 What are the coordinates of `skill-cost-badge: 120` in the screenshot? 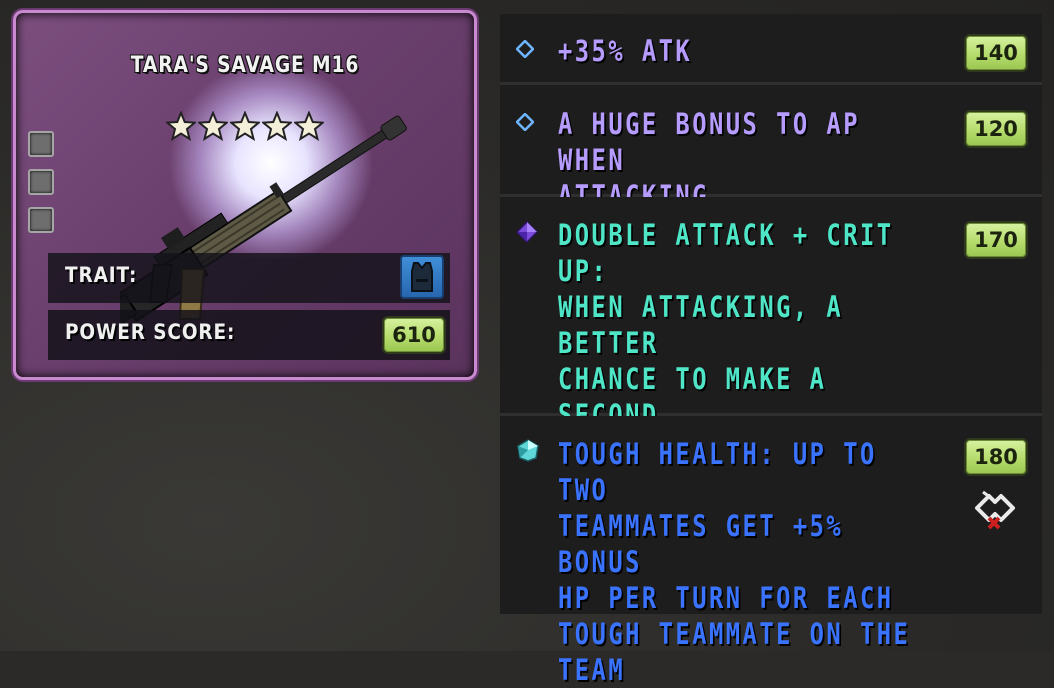 It's located at (996, 129).